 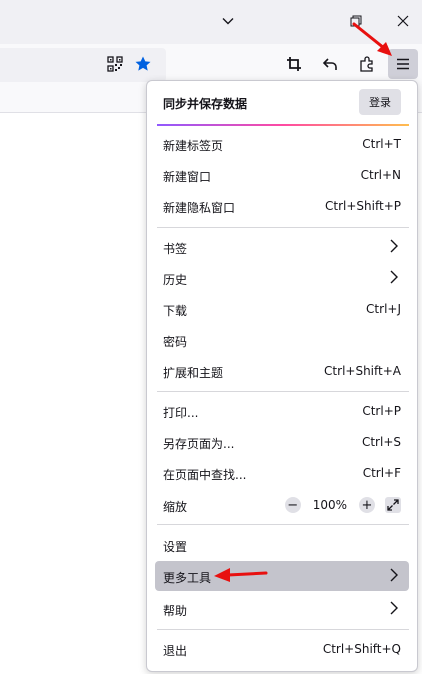 What do you see at coordinates (282, 545) in the screenshot?
I see `menu-item-settings: 设置` at bounding box center [282, 545].